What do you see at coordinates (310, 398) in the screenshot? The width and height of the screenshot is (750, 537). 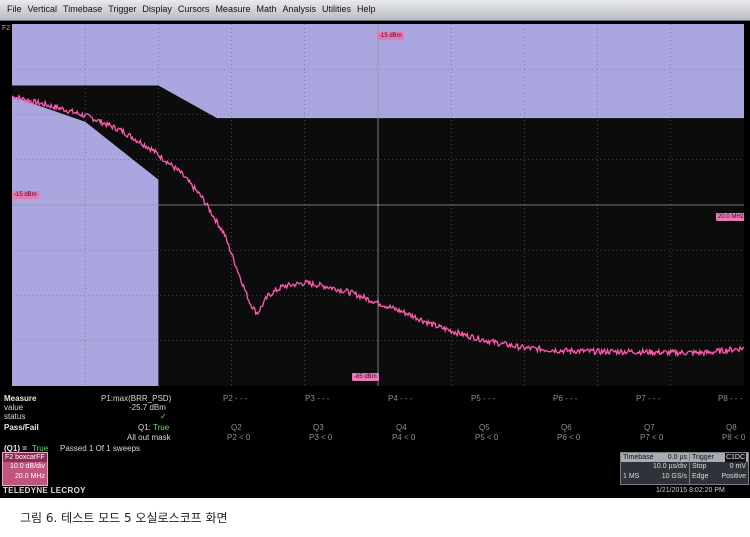 I see `param-name: P3` at bounding box center [310, 398].